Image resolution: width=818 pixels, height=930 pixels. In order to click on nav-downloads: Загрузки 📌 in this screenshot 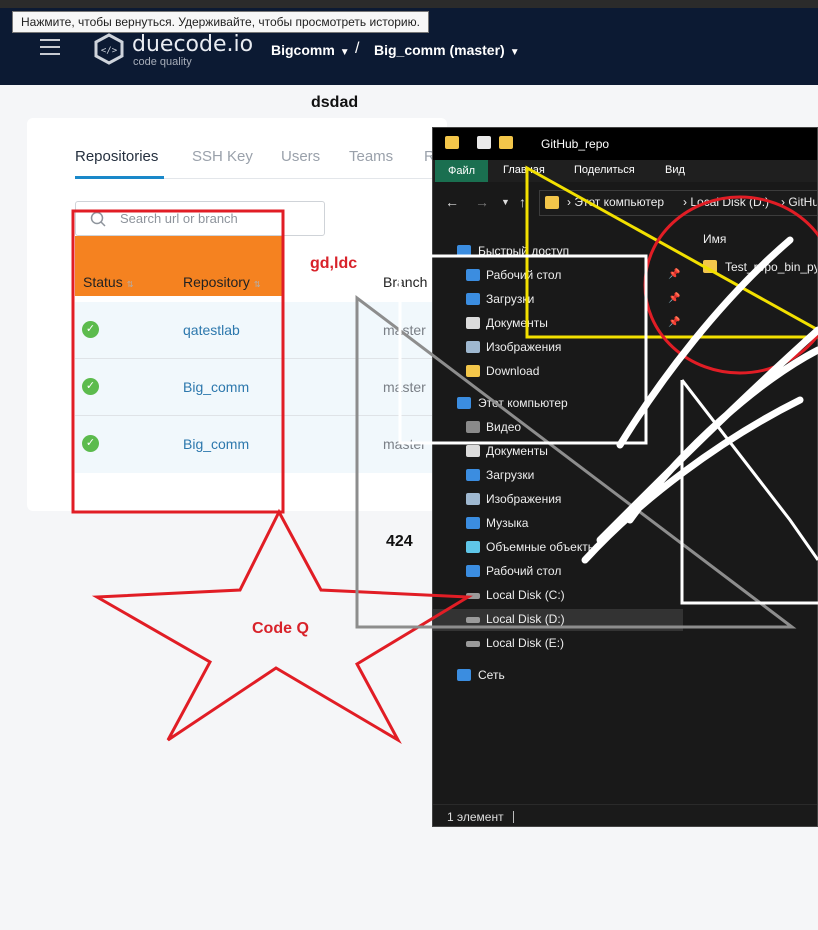, I will do `click(558, 300)`.